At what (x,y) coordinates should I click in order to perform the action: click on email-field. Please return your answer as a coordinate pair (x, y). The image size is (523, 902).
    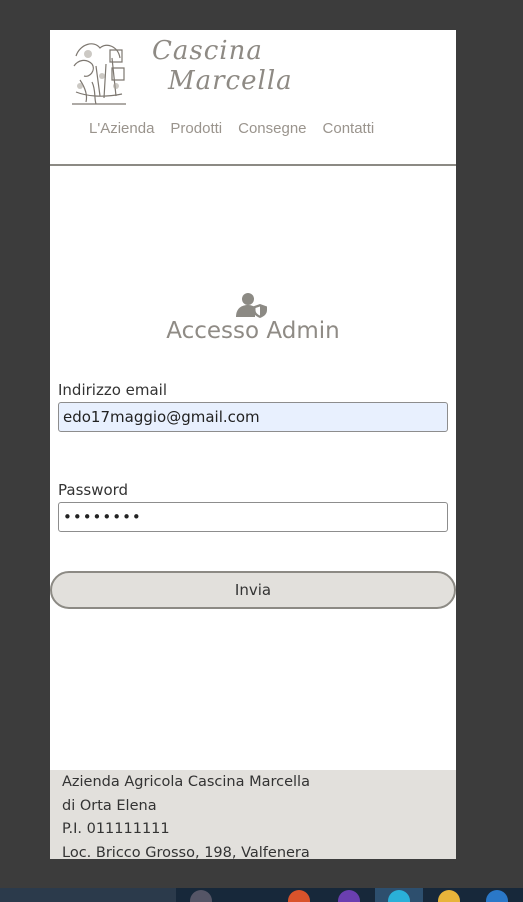
    Looking at the image, I should click on (253, 417).